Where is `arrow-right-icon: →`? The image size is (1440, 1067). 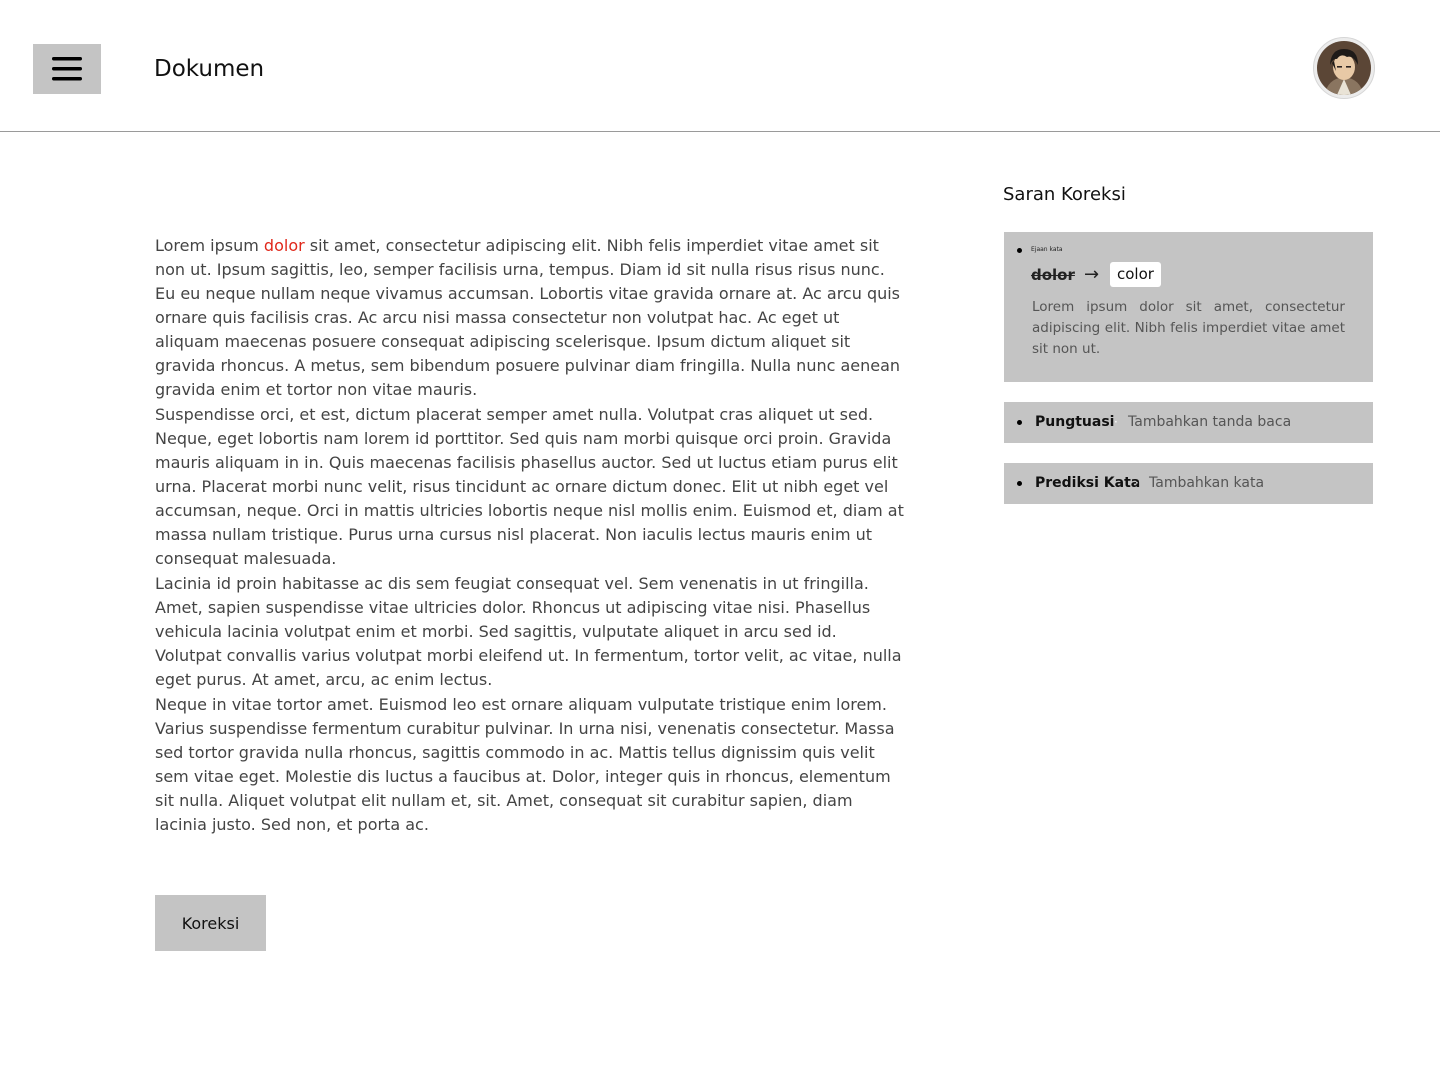
arrow-right-icon: → is located at coordinates (1092, 274).